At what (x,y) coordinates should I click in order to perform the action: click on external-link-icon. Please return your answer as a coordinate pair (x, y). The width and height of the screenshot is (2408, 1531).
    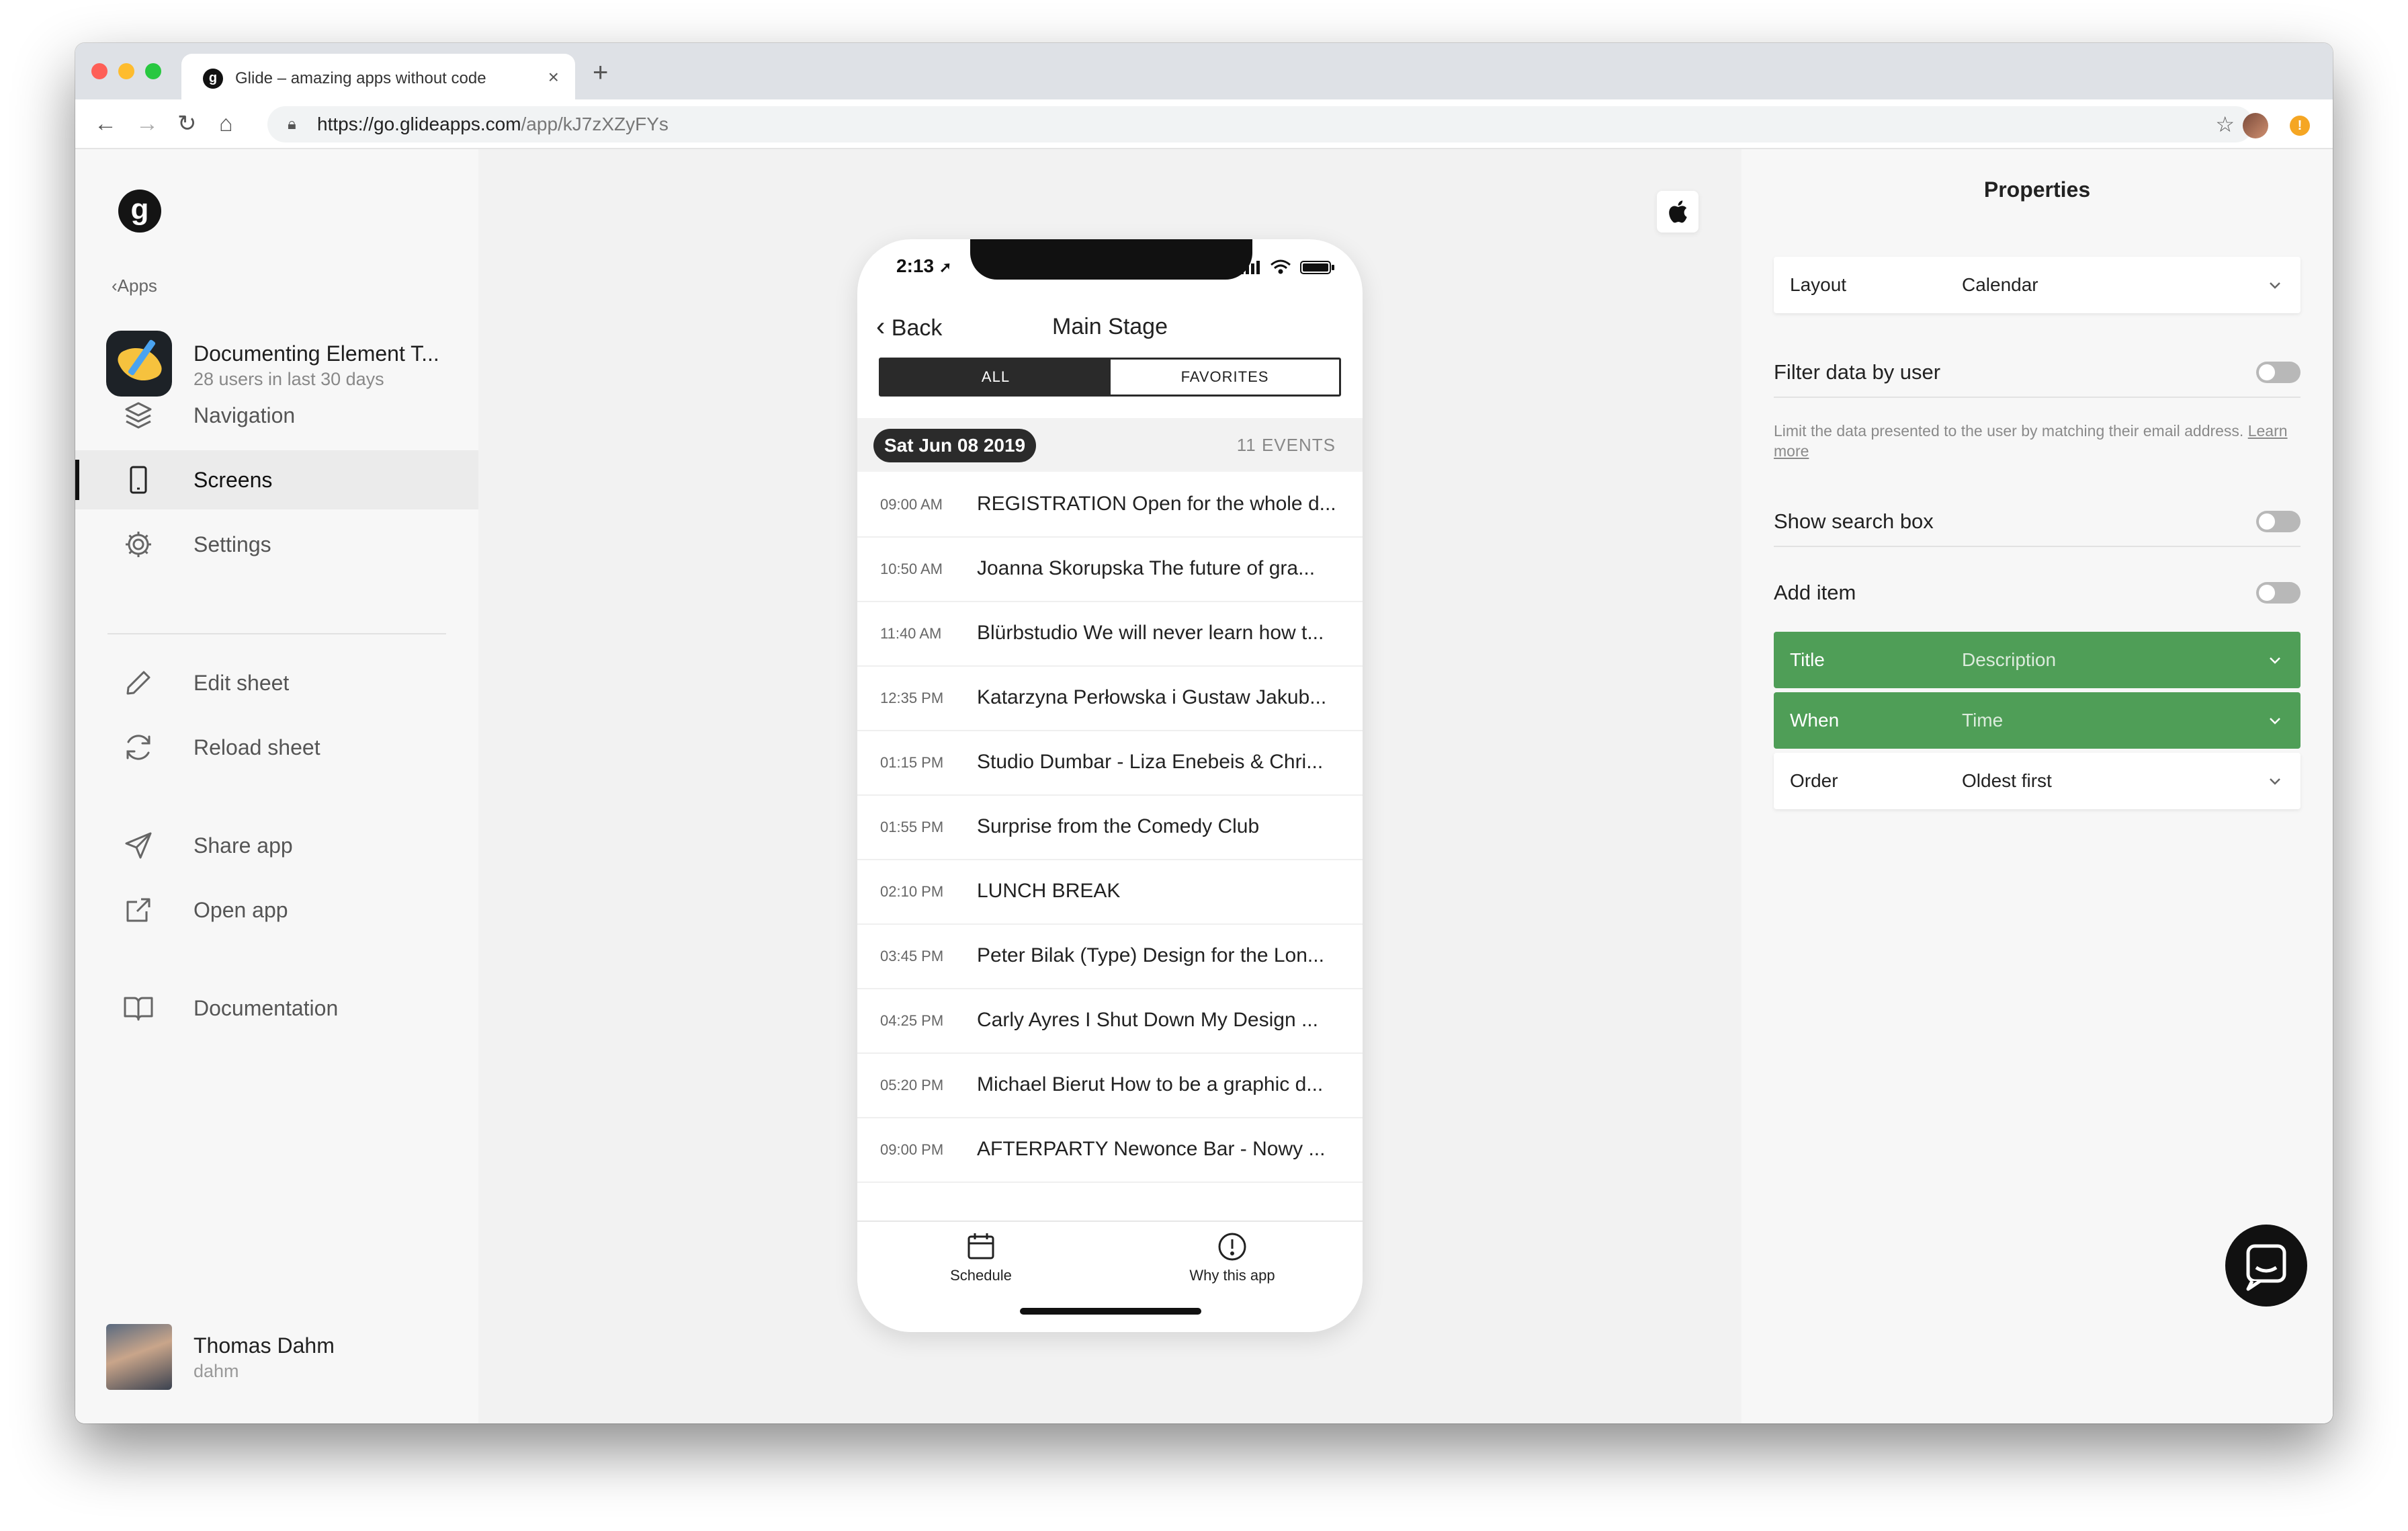
    Looking at the image, I should click on (138, 910).